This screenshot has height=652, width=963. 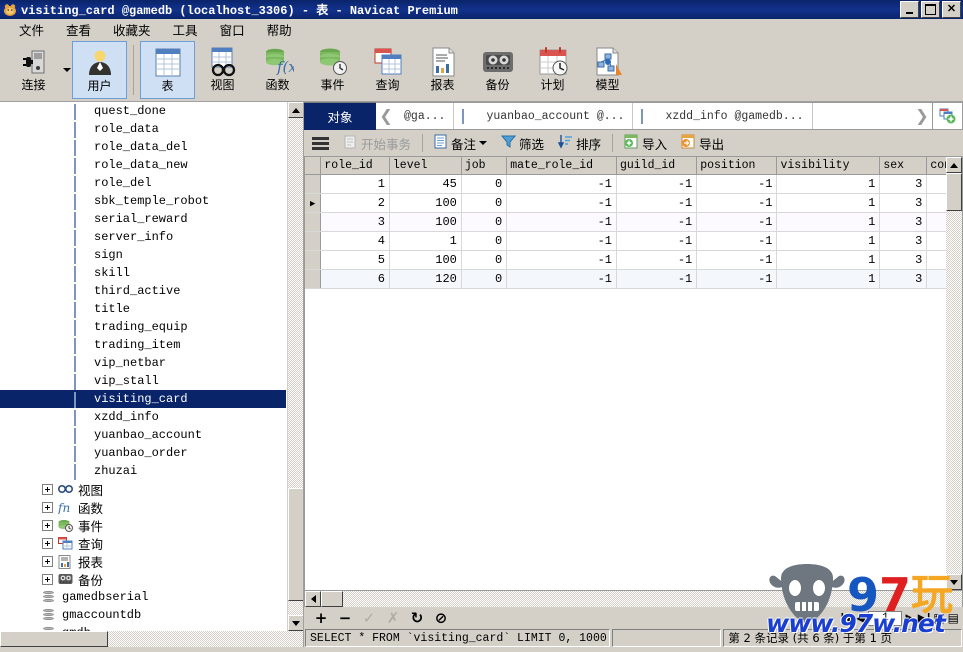 I want to click on tree-item-database: gamedbserial, so click(x=143, y=597).